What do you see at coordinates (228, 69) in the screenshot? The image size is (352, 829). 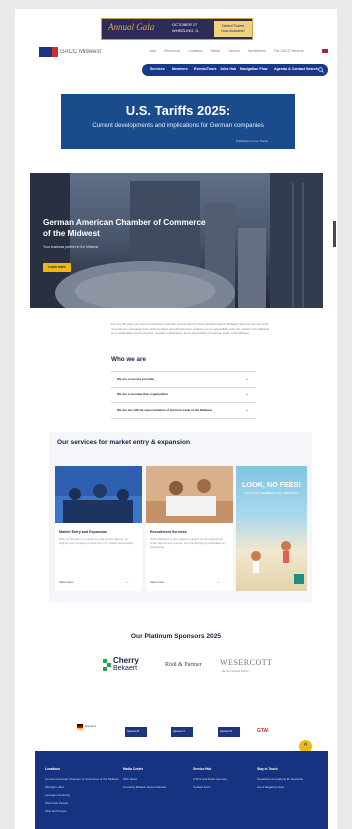 I see `nav-item-jobs: Jobs Hub` at bounding box center [228, 69].